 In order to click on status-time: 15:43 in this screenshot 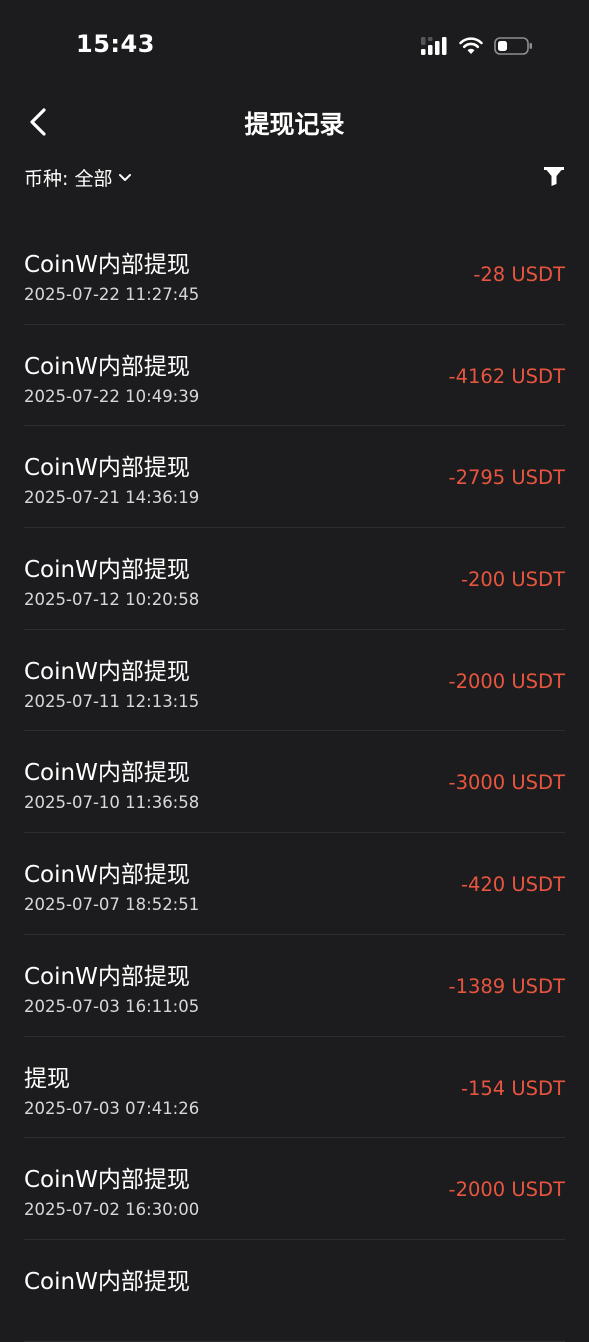, I will do `click(115, 44)`.